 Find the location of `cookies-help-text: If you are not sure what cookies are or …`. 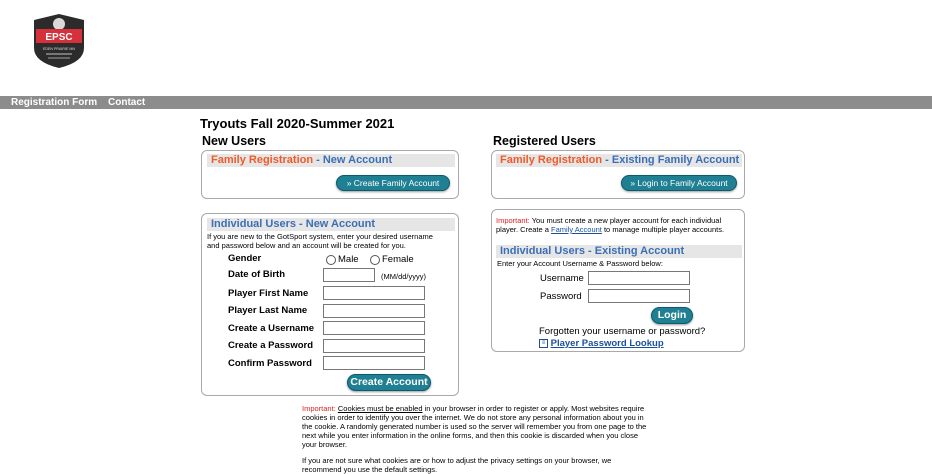

cookies-help-text: If you are not sure what cookies are or … is located at coordinates (457, 465).